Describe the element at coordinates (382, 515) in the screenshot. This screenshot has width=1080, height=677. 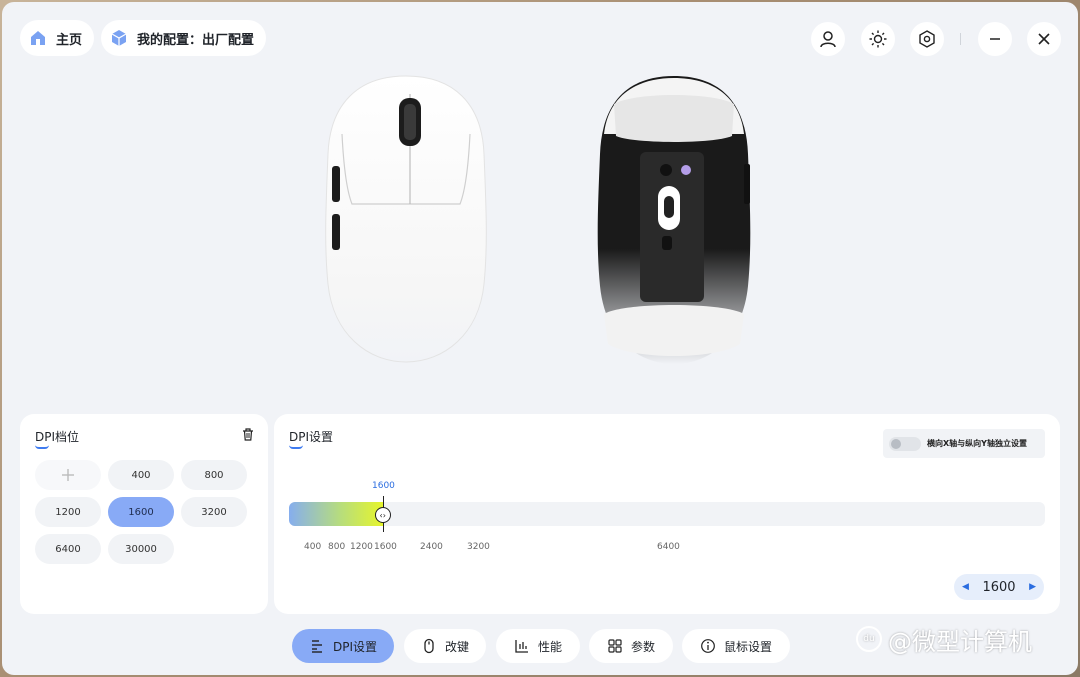
I see `dpi-slider-handle: ‹›` at that location.